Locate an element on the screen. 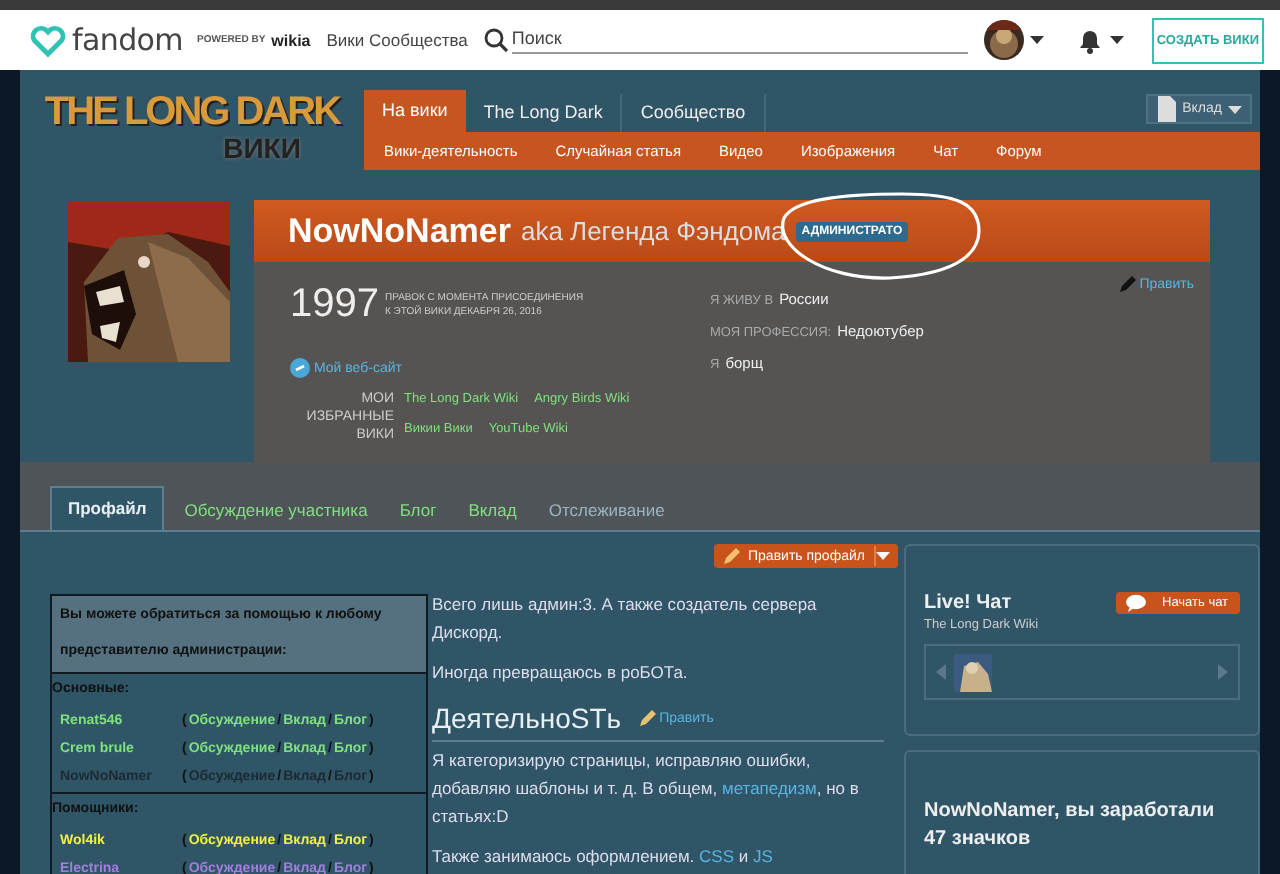 This screenshot has height=874, width=1280. bio-paragraph: Всего лишь админ:3. А также создатель сервера Дискорд. is located at coordinates (625, 619).